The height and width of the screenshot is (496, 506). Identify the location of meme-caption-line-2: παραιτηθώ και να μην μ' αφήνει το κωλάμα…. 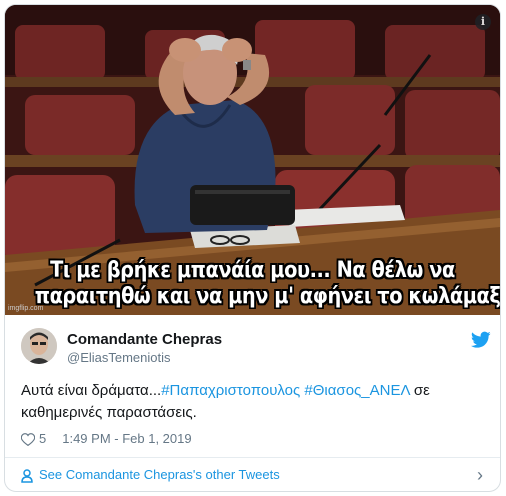
(267, 296).